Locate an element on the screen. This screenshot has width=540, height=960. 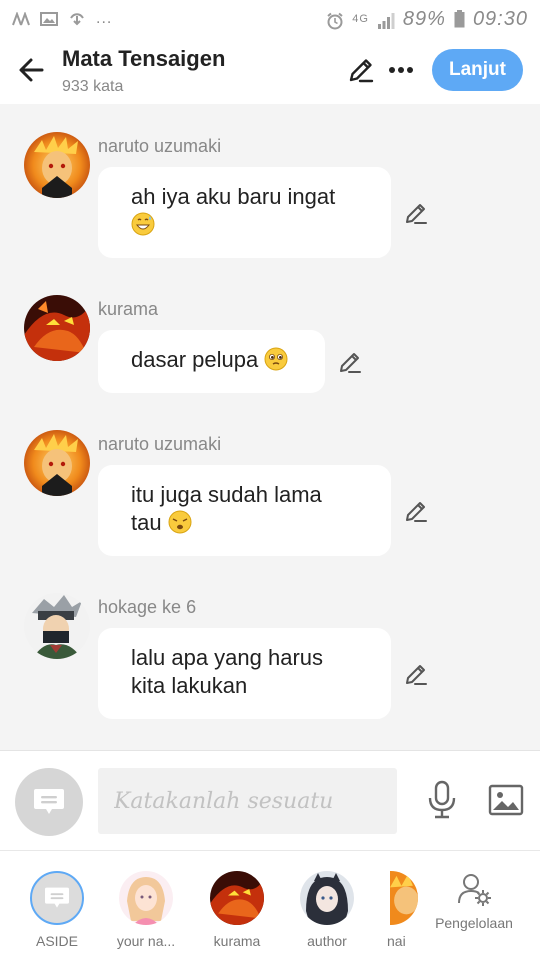
arrow-left-icon is located at coordinates (31, 70).